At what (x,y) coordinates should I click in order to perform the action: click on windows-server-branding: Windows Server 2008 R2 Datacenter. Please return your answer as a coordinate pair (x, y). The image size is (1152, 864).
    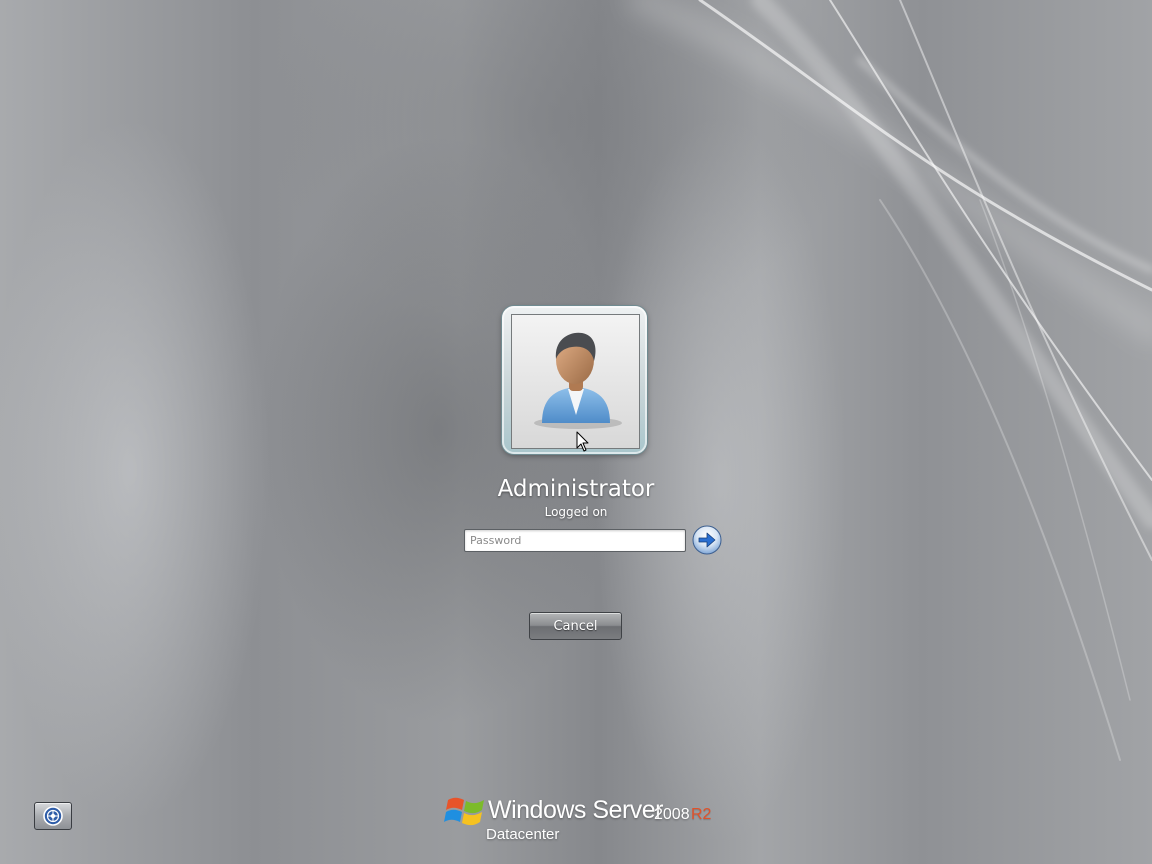
    Looking at the image, I should click on (584, 818).